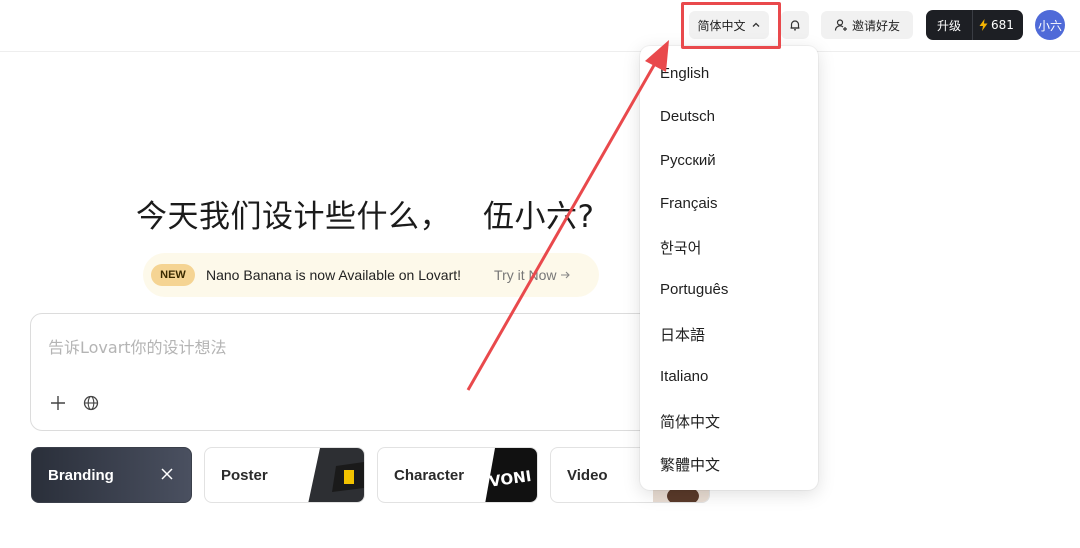 The image size is (1080, 548). I want to click on prompt-input: 告诉Lovart你的设计想法, so click(360, 372).